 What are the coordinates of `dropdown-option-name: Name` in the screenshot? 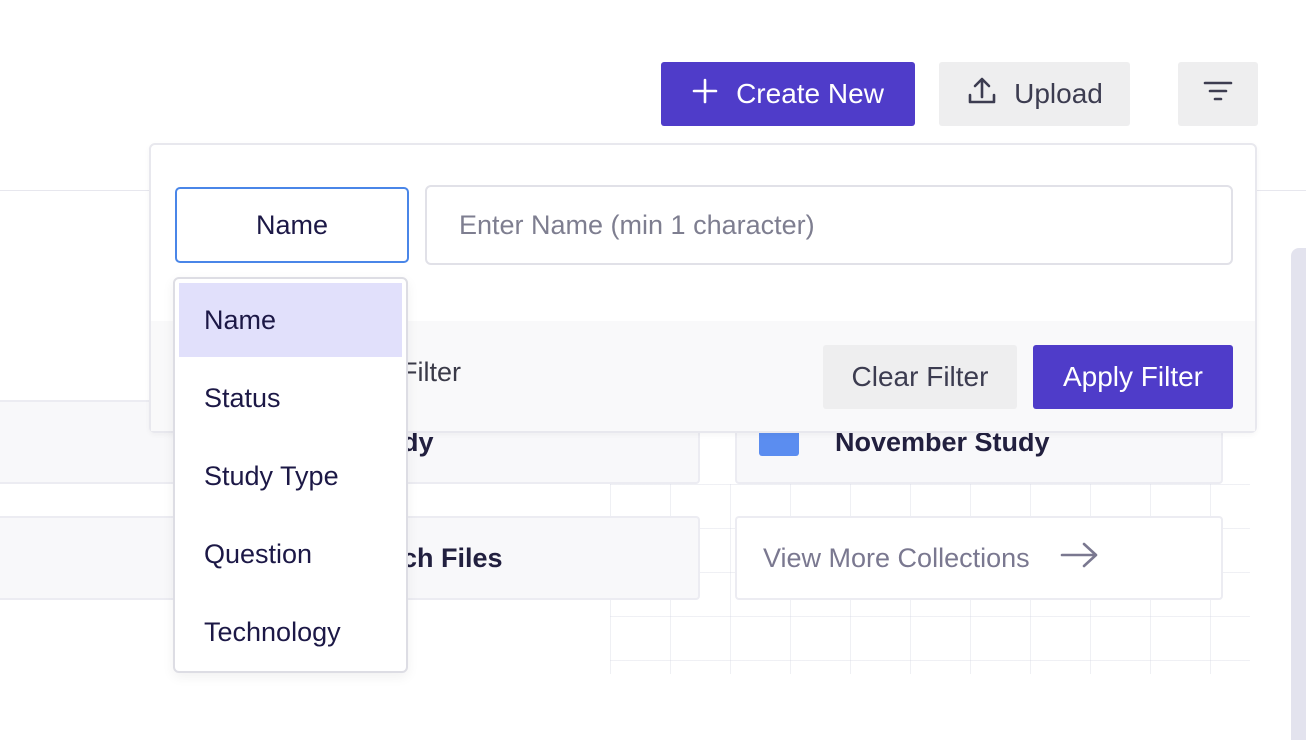 It's located at (290, 320).